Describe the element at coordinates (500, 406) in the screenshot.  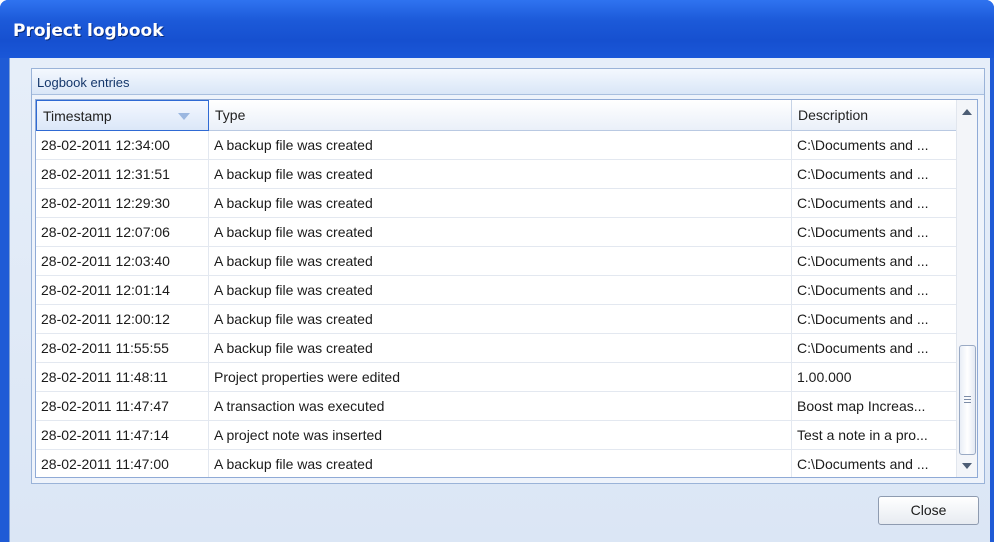
I see `cell-type: A transaction was executed` at that location.